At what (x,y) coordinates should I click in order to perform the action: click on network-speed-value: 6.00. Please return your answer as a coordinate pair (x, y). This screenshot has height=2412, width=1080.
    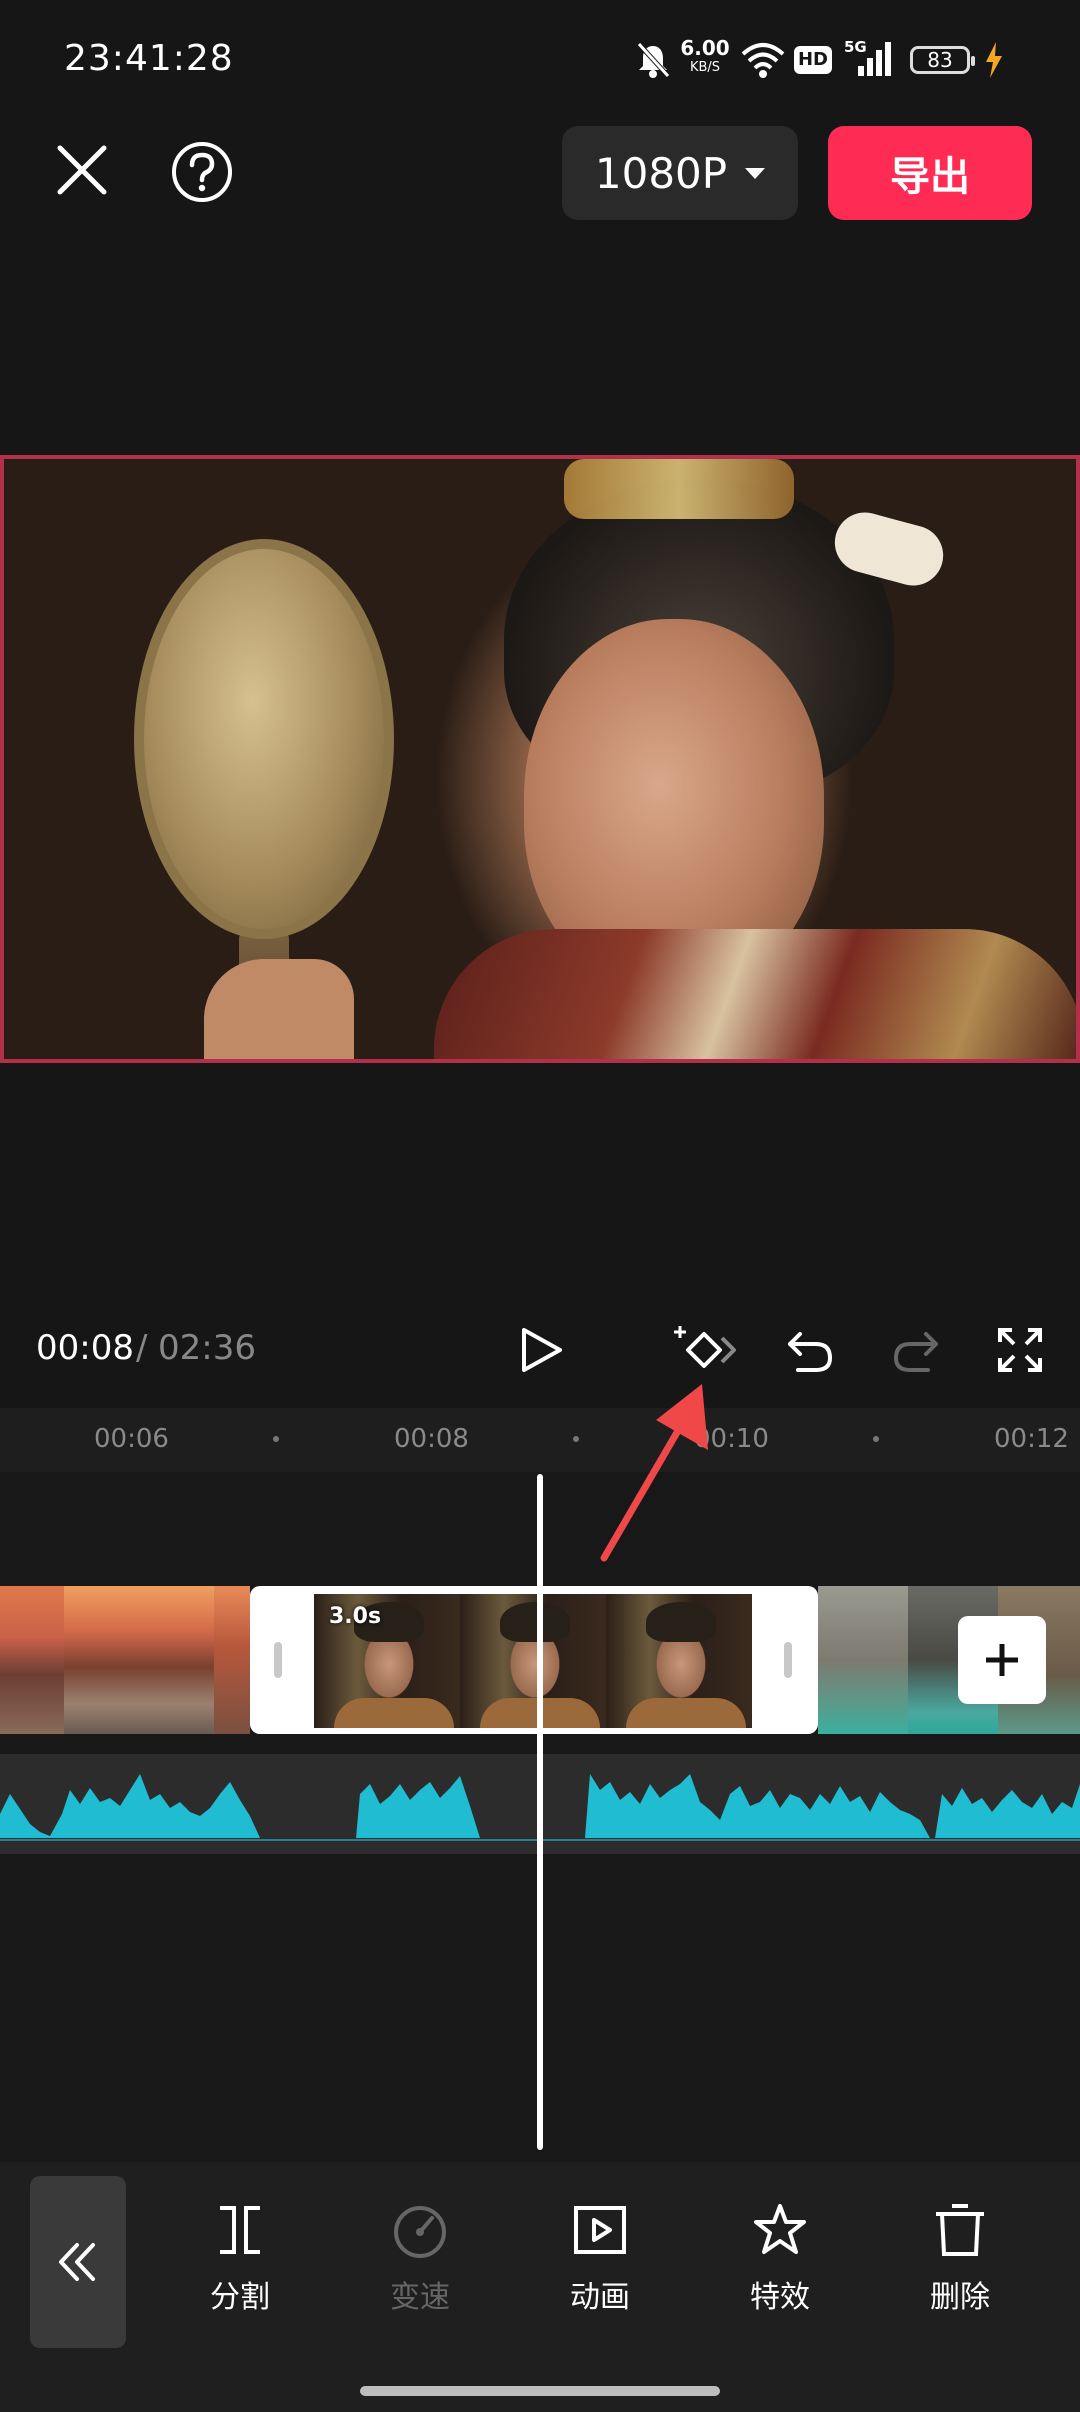
    Looking at the image, I should click on (705, 48).